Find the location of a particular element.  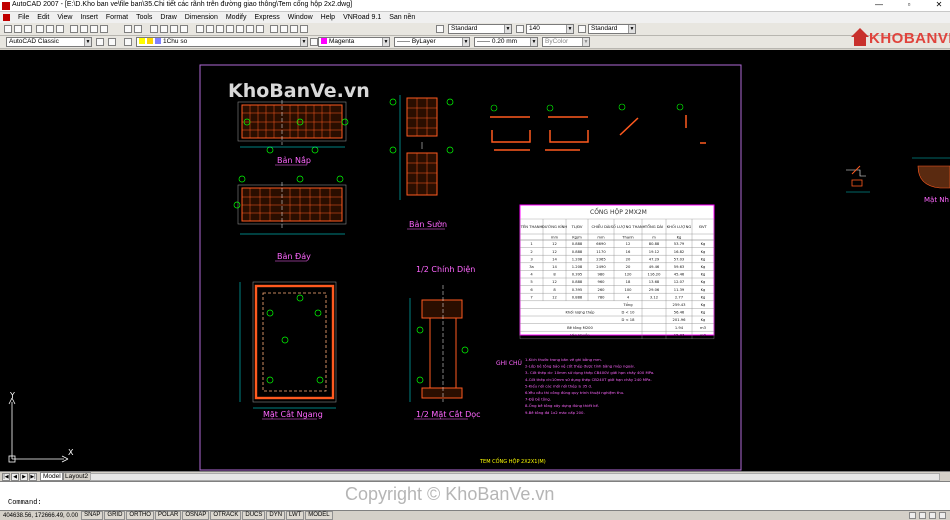

save-icon is located at coordinates (28, 29).